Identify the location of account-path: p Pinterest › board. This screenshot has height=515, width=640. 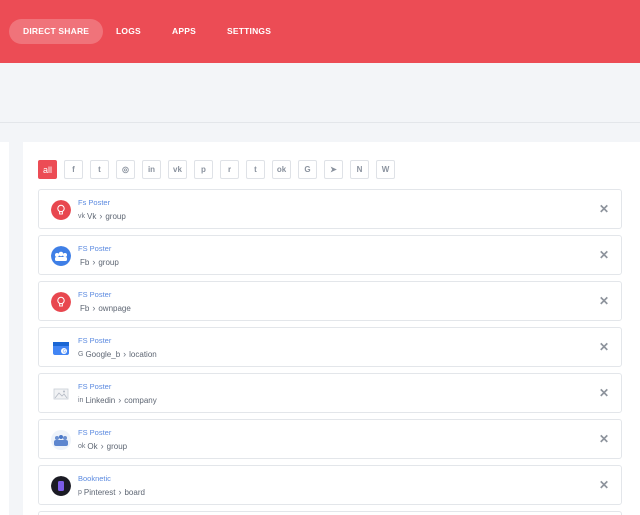
(111, 492).